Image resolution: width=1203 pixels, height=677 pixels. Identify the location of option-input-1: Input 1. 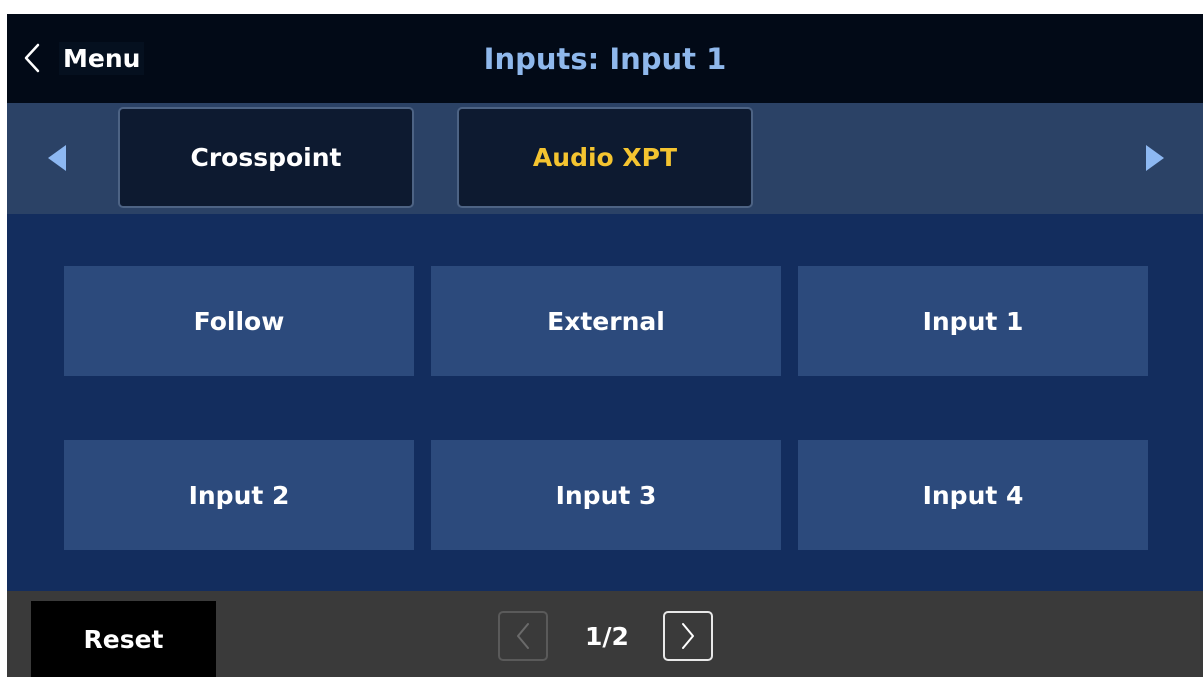
(973, 321).